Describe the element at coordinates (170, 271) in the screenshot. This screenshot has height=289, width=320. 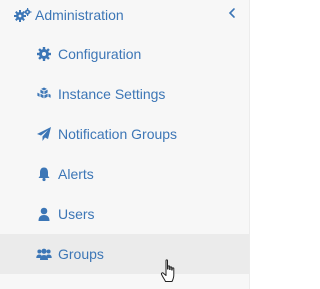
I see `hand-pointer-cursor-icon` at that location.